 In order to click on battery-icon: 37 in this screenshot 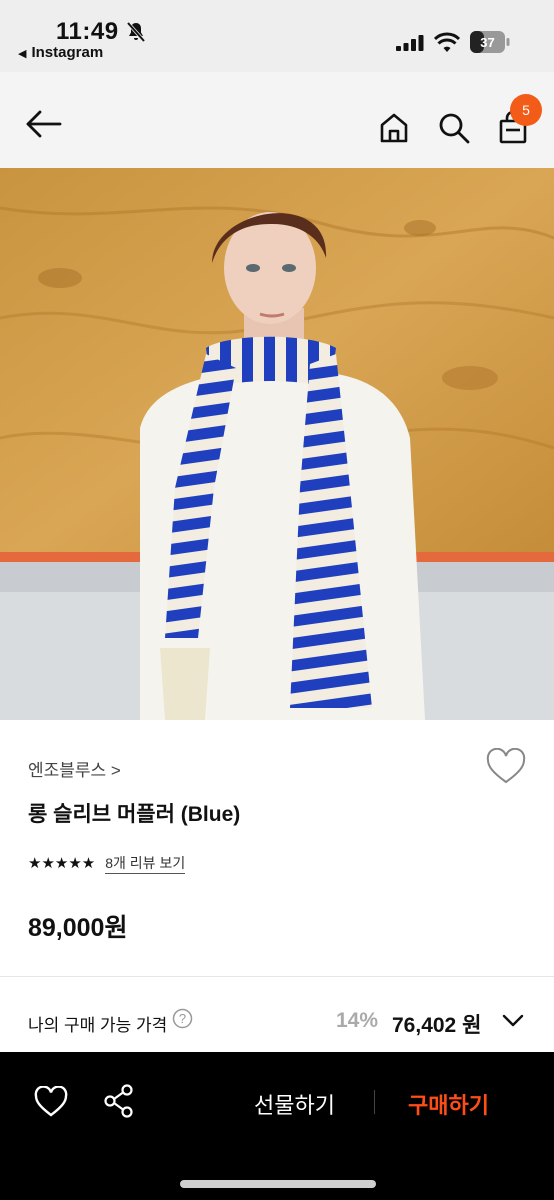, I will do `click(490, 42)`.